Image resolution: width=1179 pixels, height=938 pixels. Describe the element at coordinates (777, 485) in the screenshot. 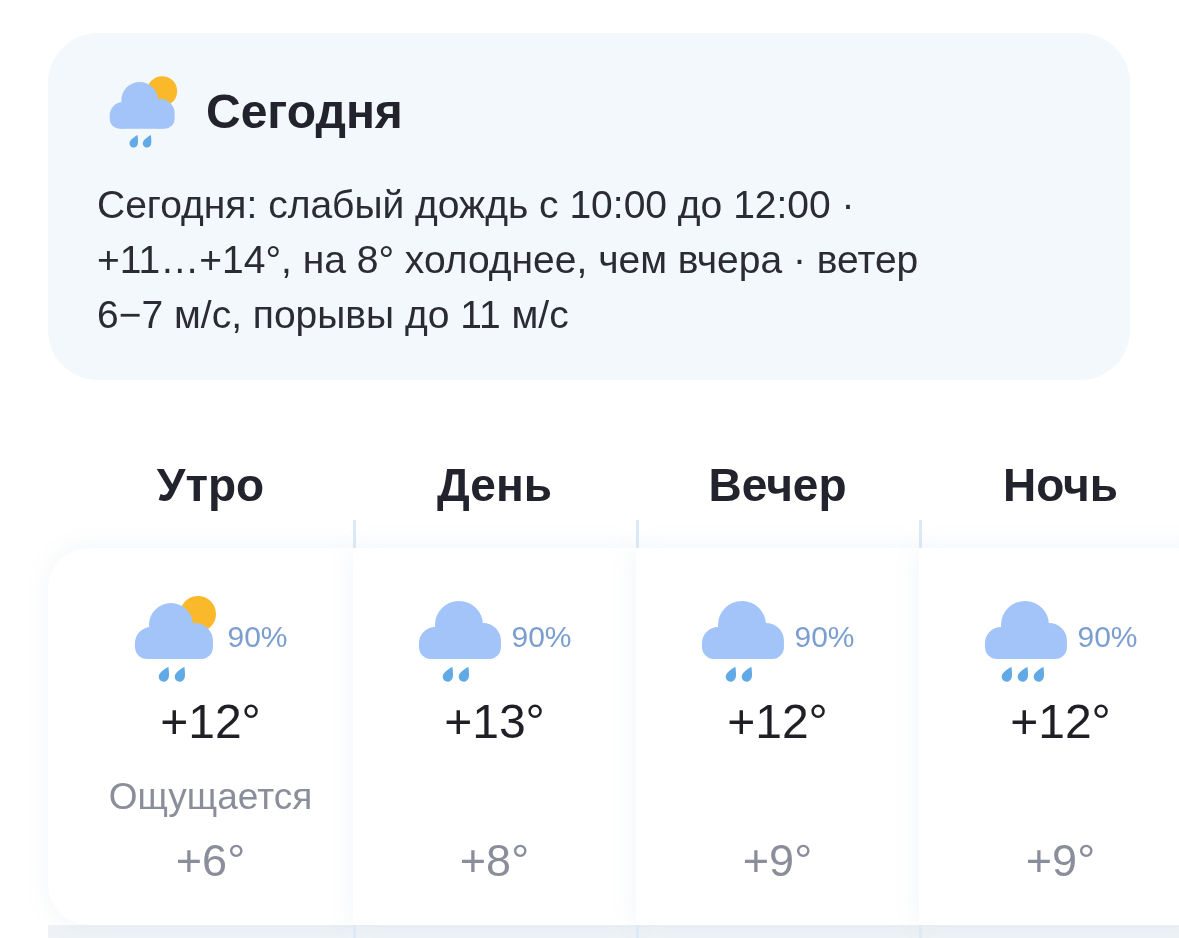

I see `period-label: Вечер` at that location.